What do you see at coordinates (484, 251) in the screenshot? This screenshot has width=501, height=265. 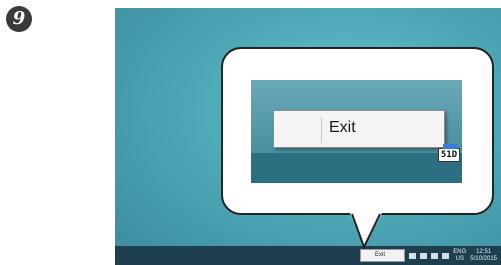 I see `clock-time: 12:51` at bounding box center [484, 251].